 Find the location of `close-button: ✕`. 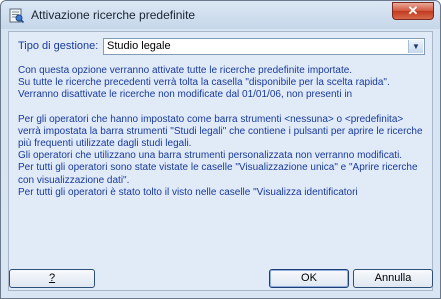

close-button: ✕ is located at coordinates (413, 11).